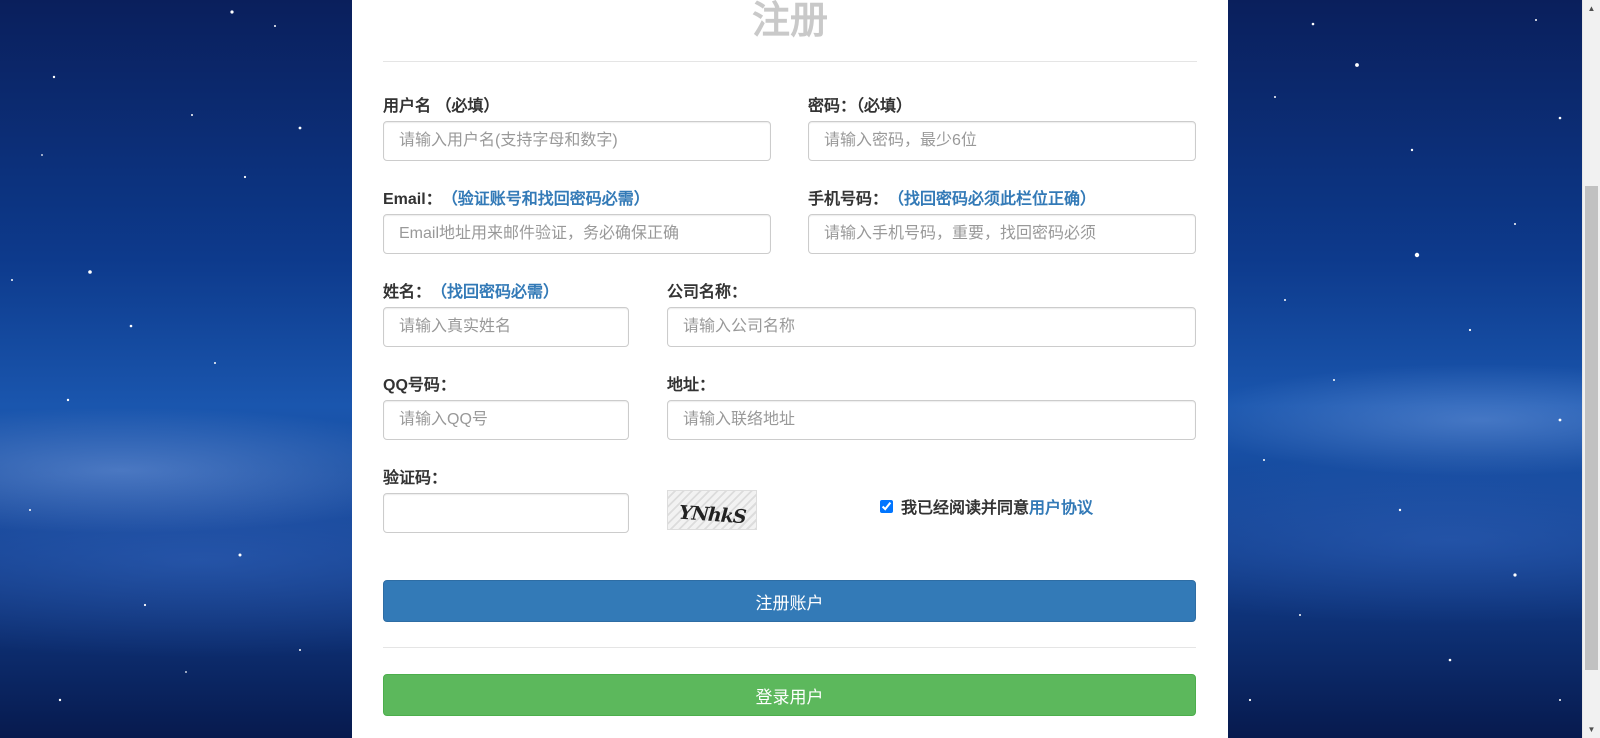 The height and width of the screenshot is (738, 1600). I want to click on phone-input, so click(1002, 234).